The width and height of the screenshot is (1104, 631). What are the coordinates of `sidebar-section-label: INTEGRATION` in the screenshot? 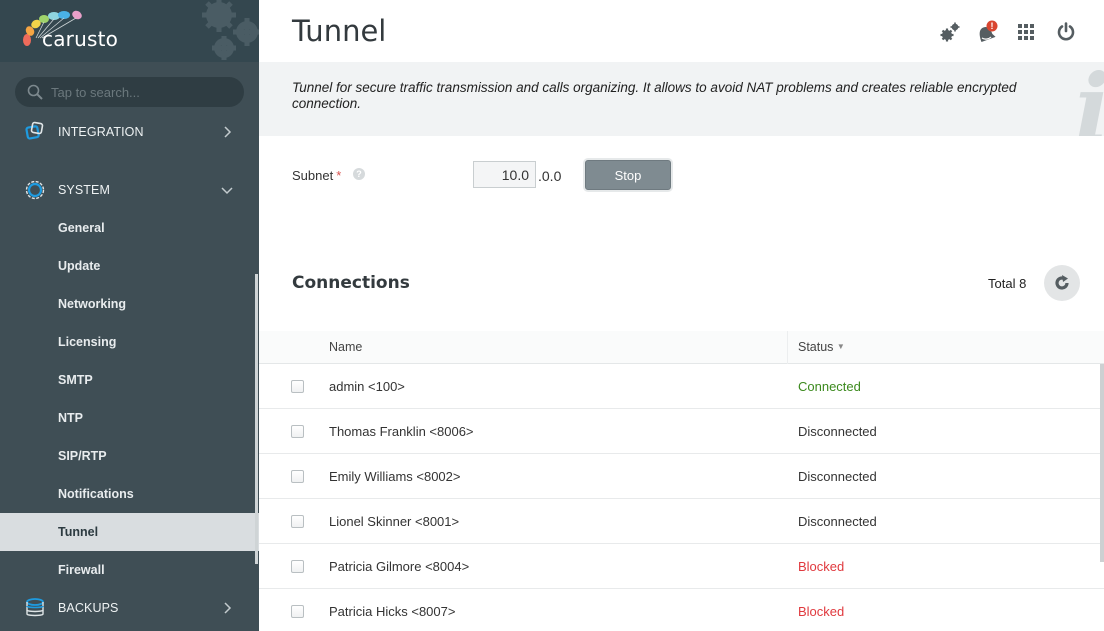 It's located at (101, 132).